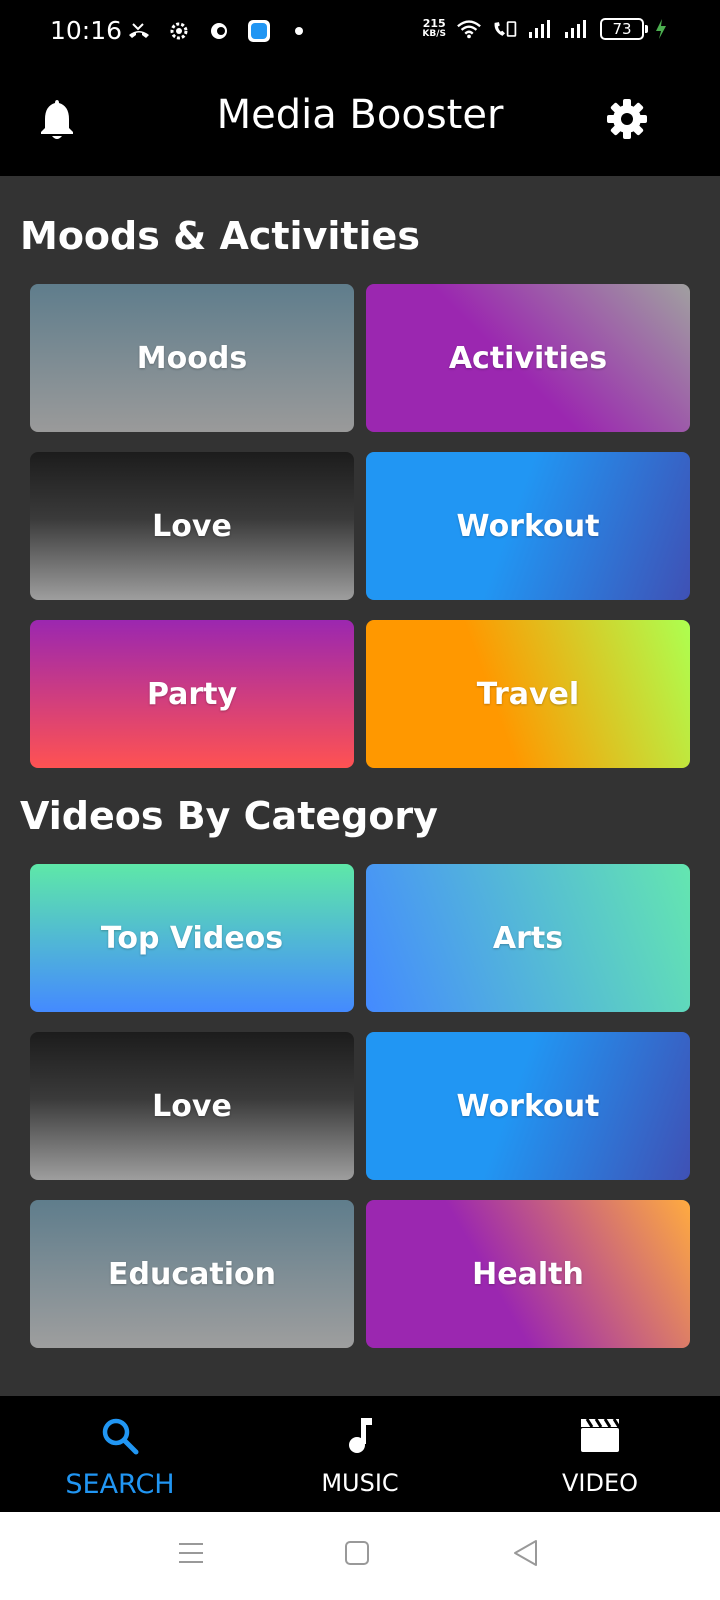  Describe the element at coordinates (192, 358) in the screenshot. I see `tile-moods: Moods` at that location.